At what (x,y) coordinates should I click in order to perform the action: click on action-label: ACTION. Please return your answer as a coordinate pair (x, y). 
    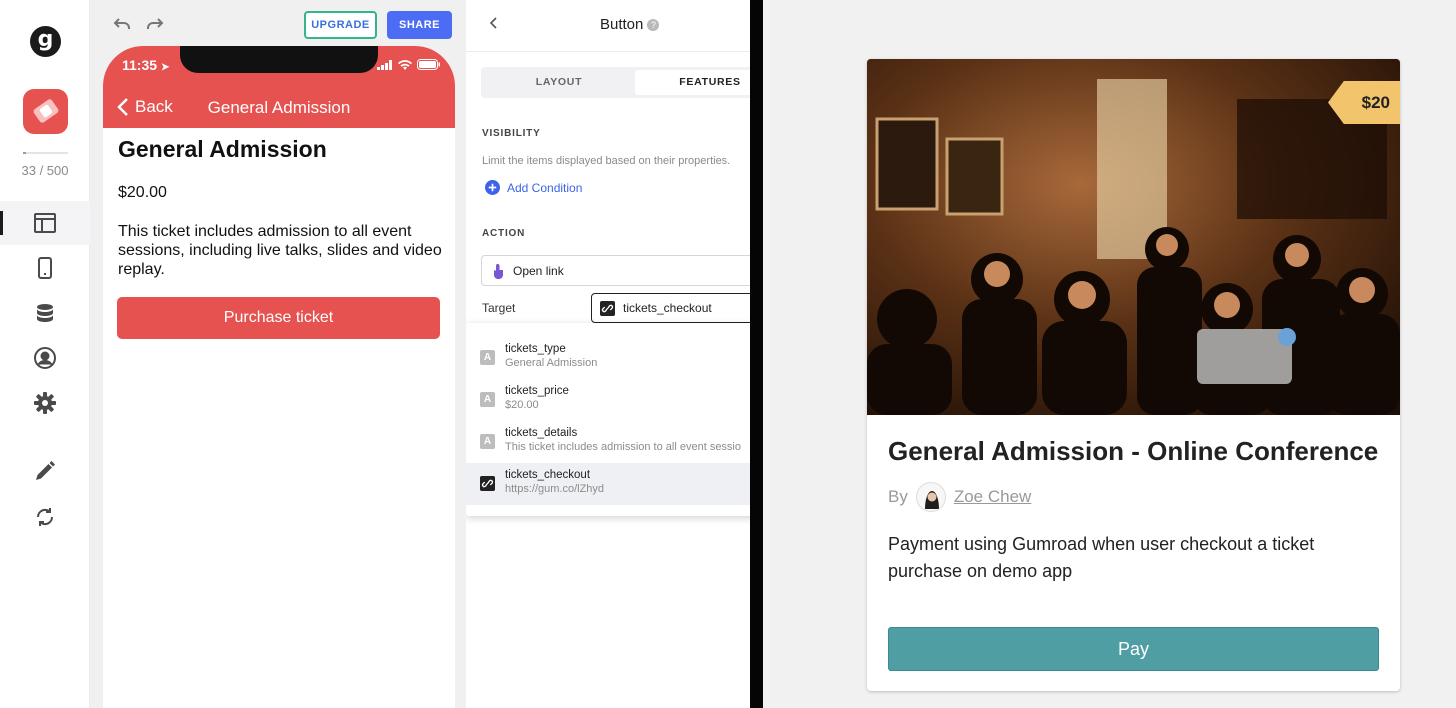
    Looking at the image, I should click on (504, 233).